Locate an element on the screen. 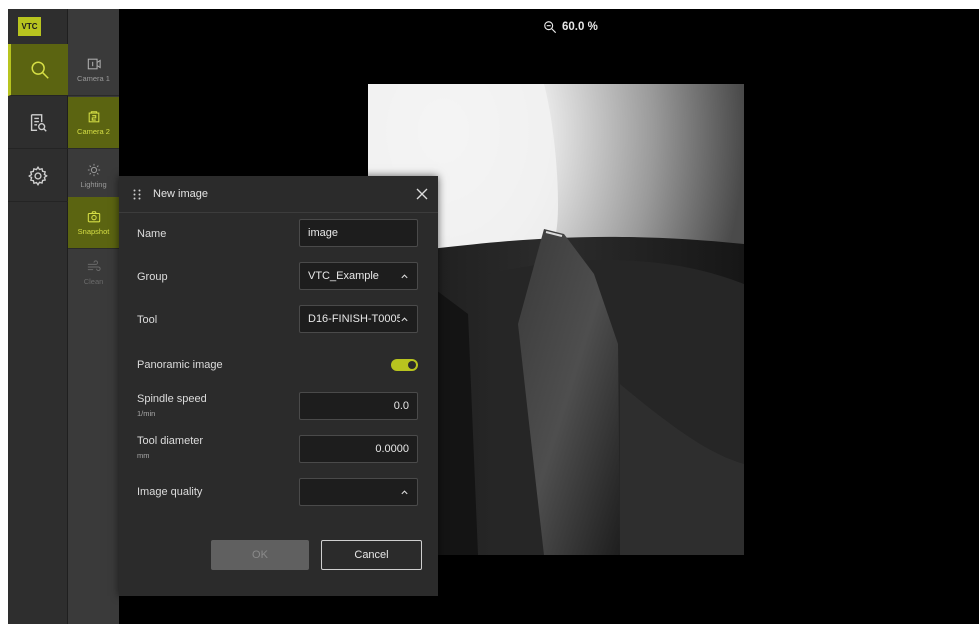 The width and height of the screenshot is (979, 624). snapshot-button: Snapshot is located at coordinates (93, 223).